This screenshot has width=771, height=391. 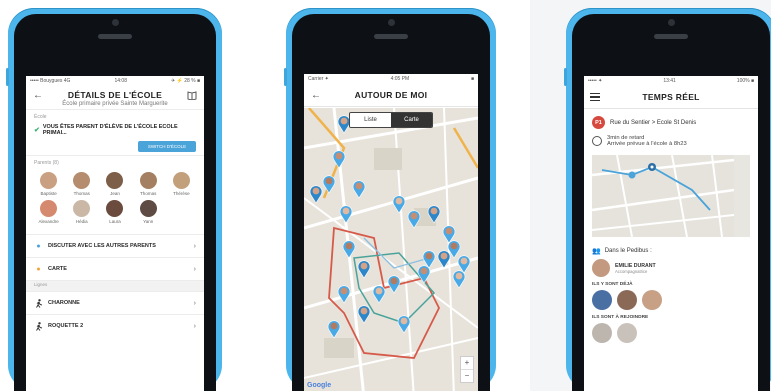 What do you see at coordinates (745, 81) in the screenshot?
I see `status-battery: 100% ■` at bounding box center [745, 81].